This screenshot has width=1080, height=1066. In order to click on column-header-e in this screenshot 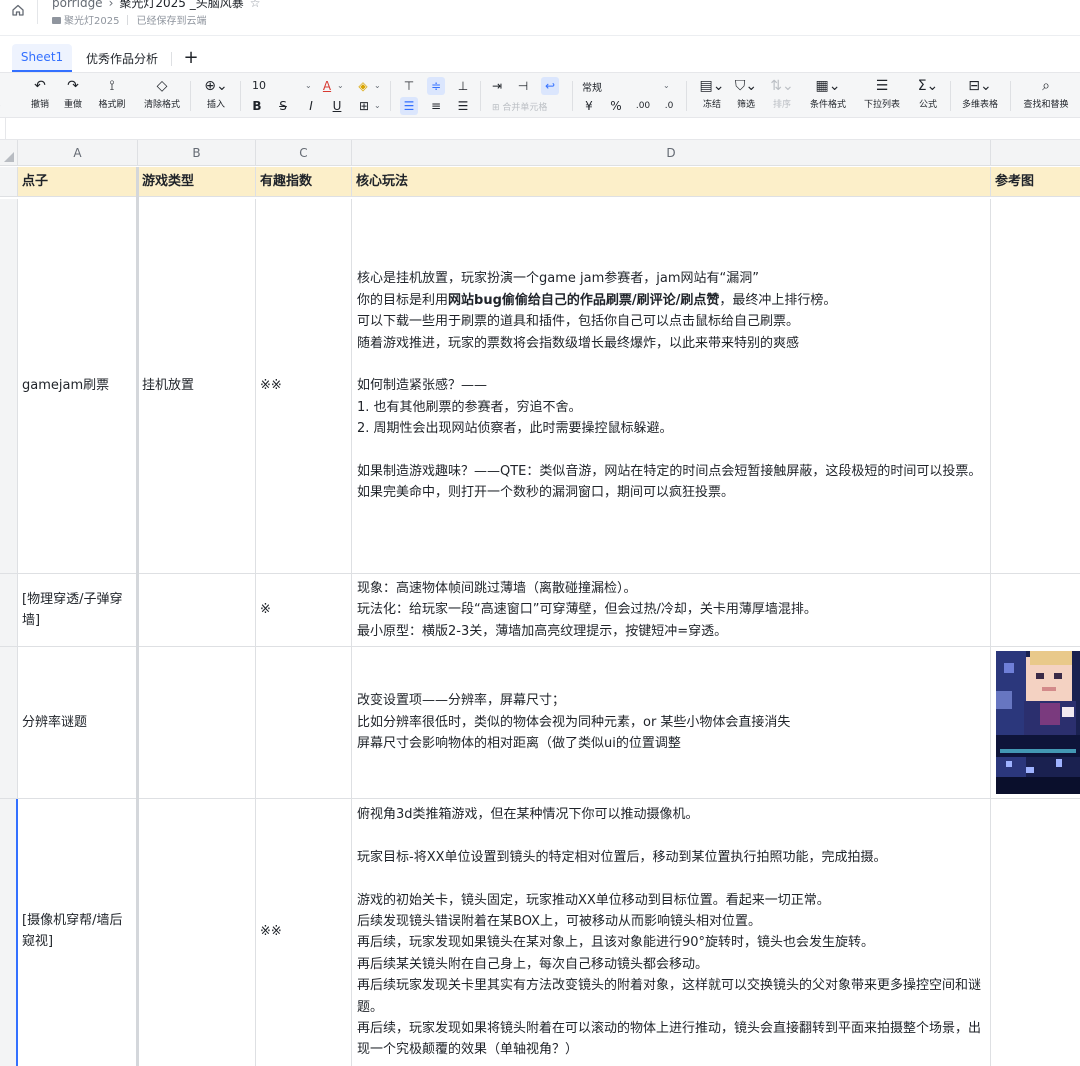, I will do `click(1035, 153)`.